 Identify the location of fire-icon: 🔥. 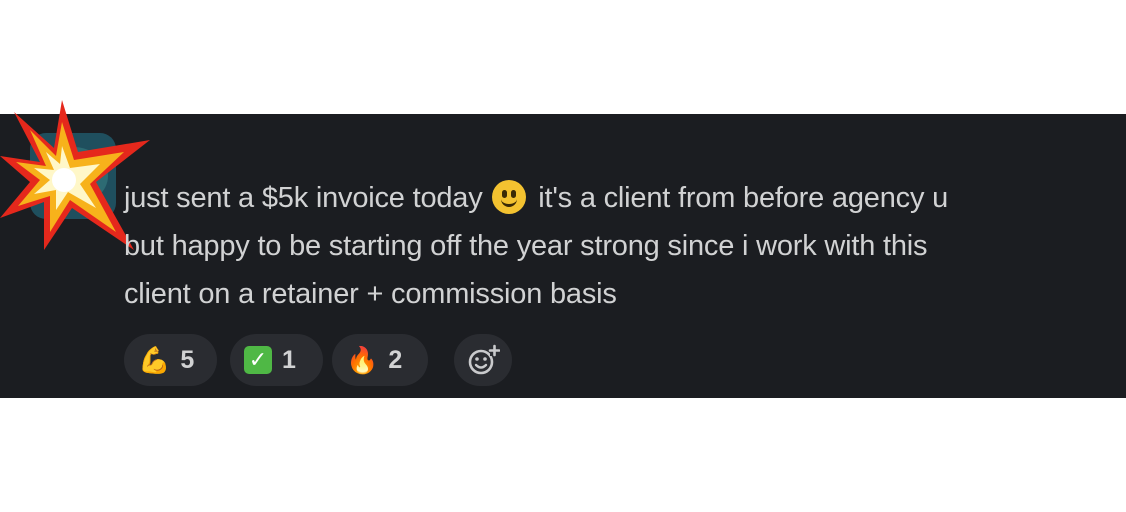
(362, 360).